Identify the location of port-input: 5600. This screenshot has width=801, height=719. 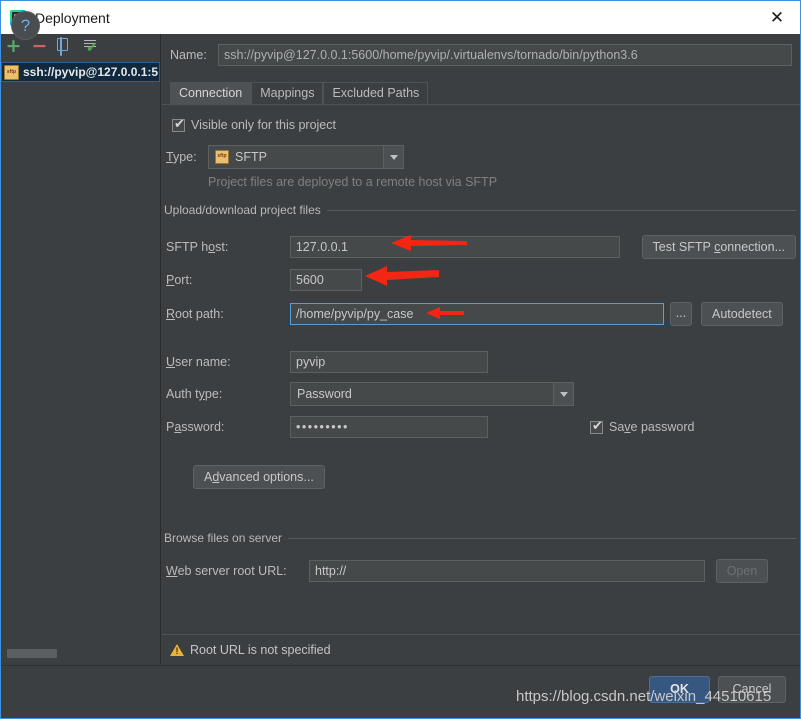
(326, 280).